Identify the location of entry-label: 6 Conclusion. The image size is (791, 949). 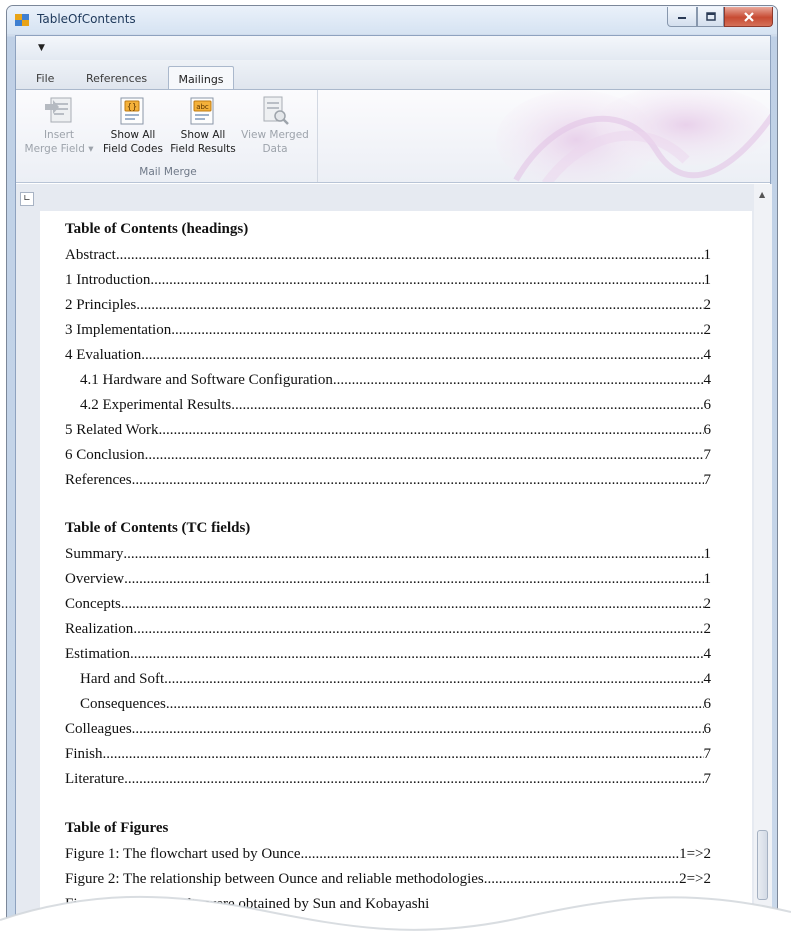
(105, 455).